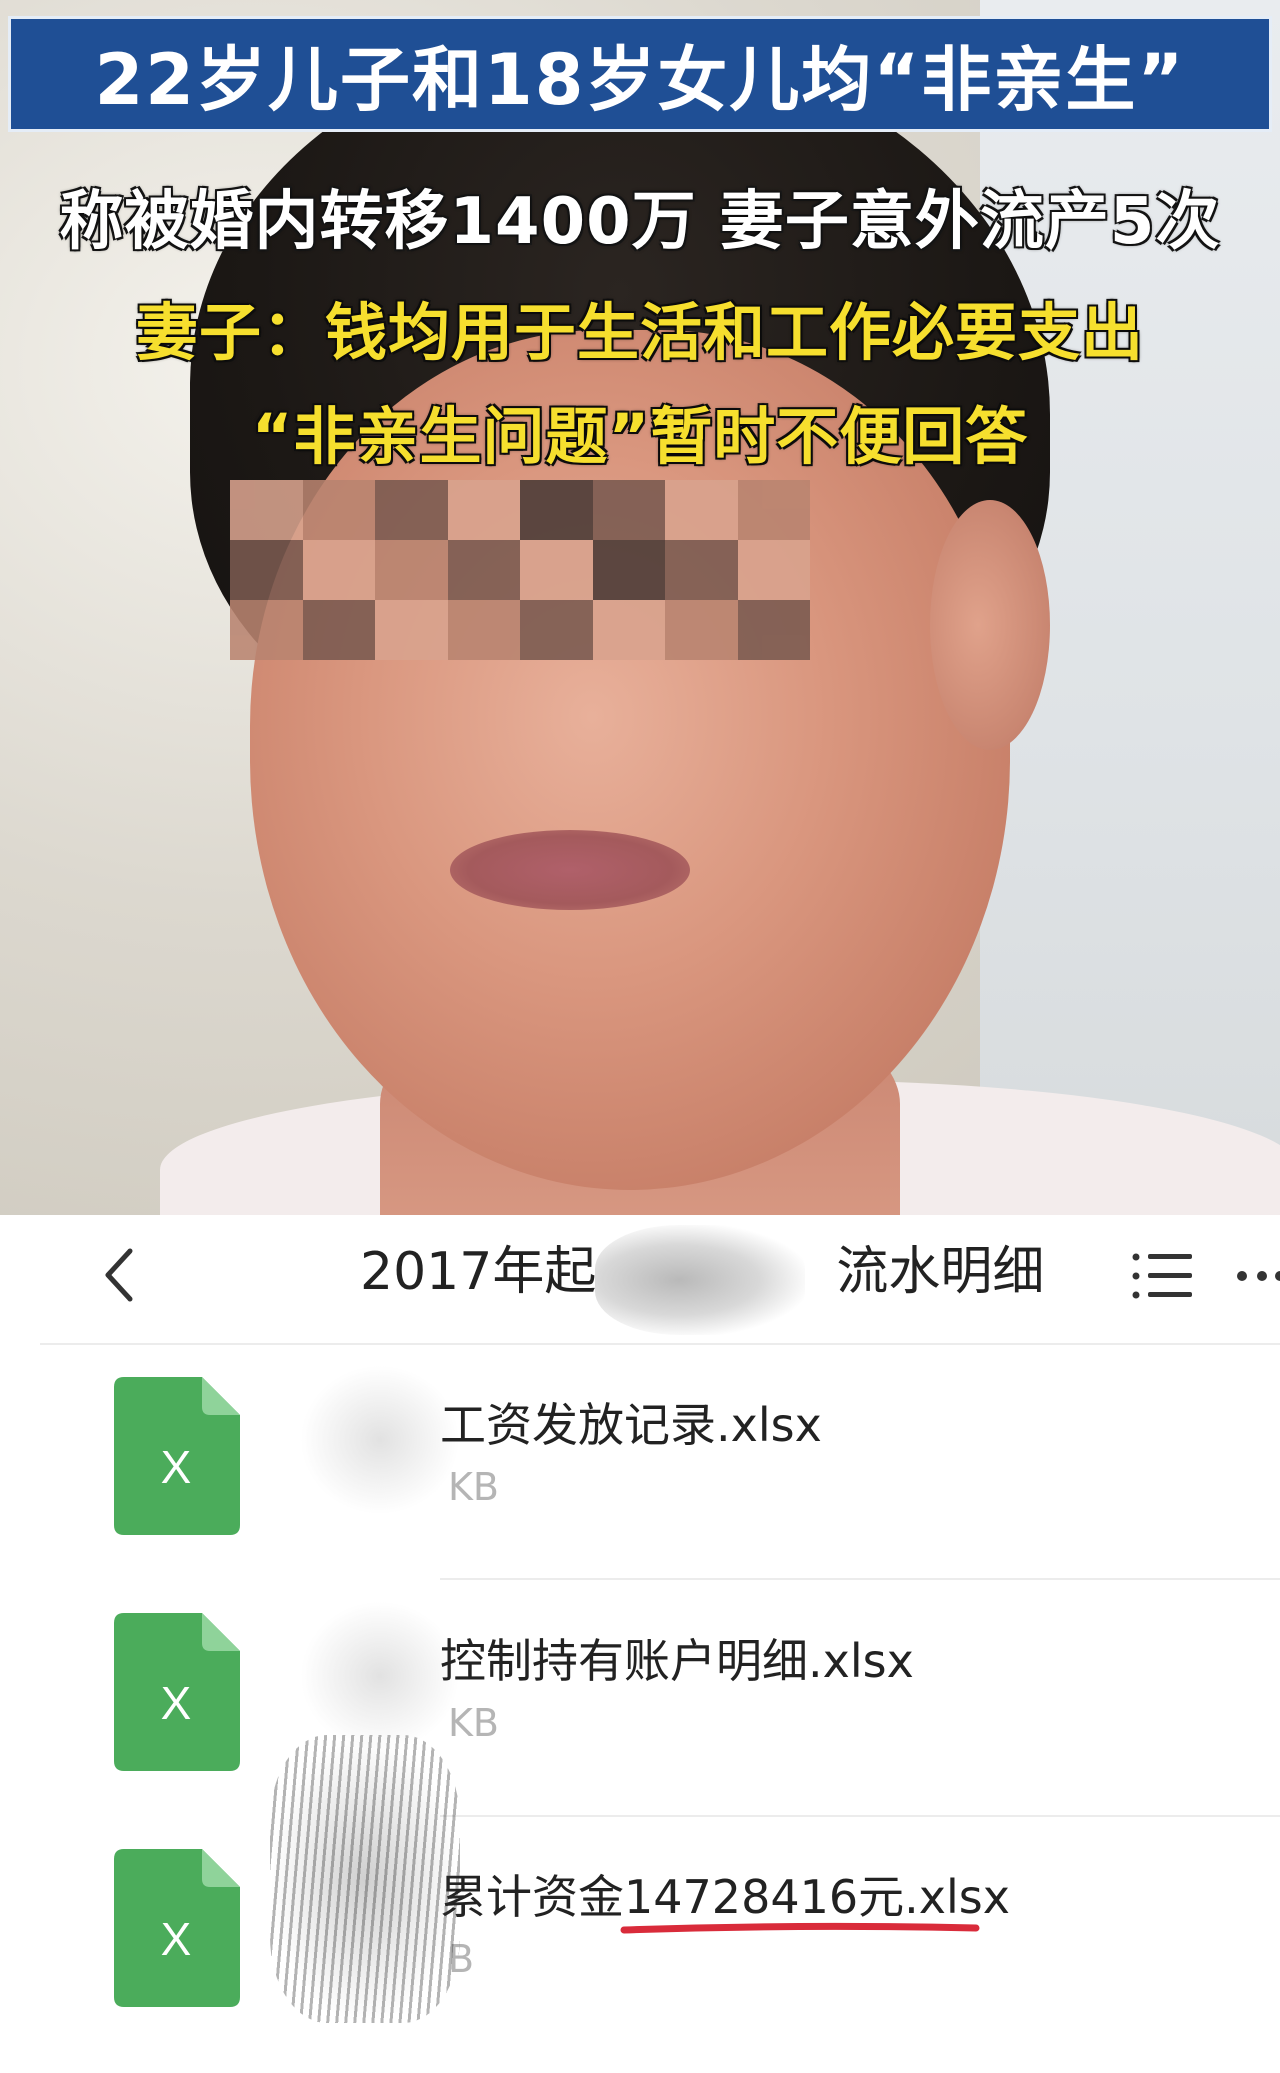 Image resolution: width=1280 pixels, height=2073 pixels. Describe the element at coordinates (640, 436) in the screenshot. I see `wife-quote-line2: “非亲生问题”暂时不便回答` at that location.